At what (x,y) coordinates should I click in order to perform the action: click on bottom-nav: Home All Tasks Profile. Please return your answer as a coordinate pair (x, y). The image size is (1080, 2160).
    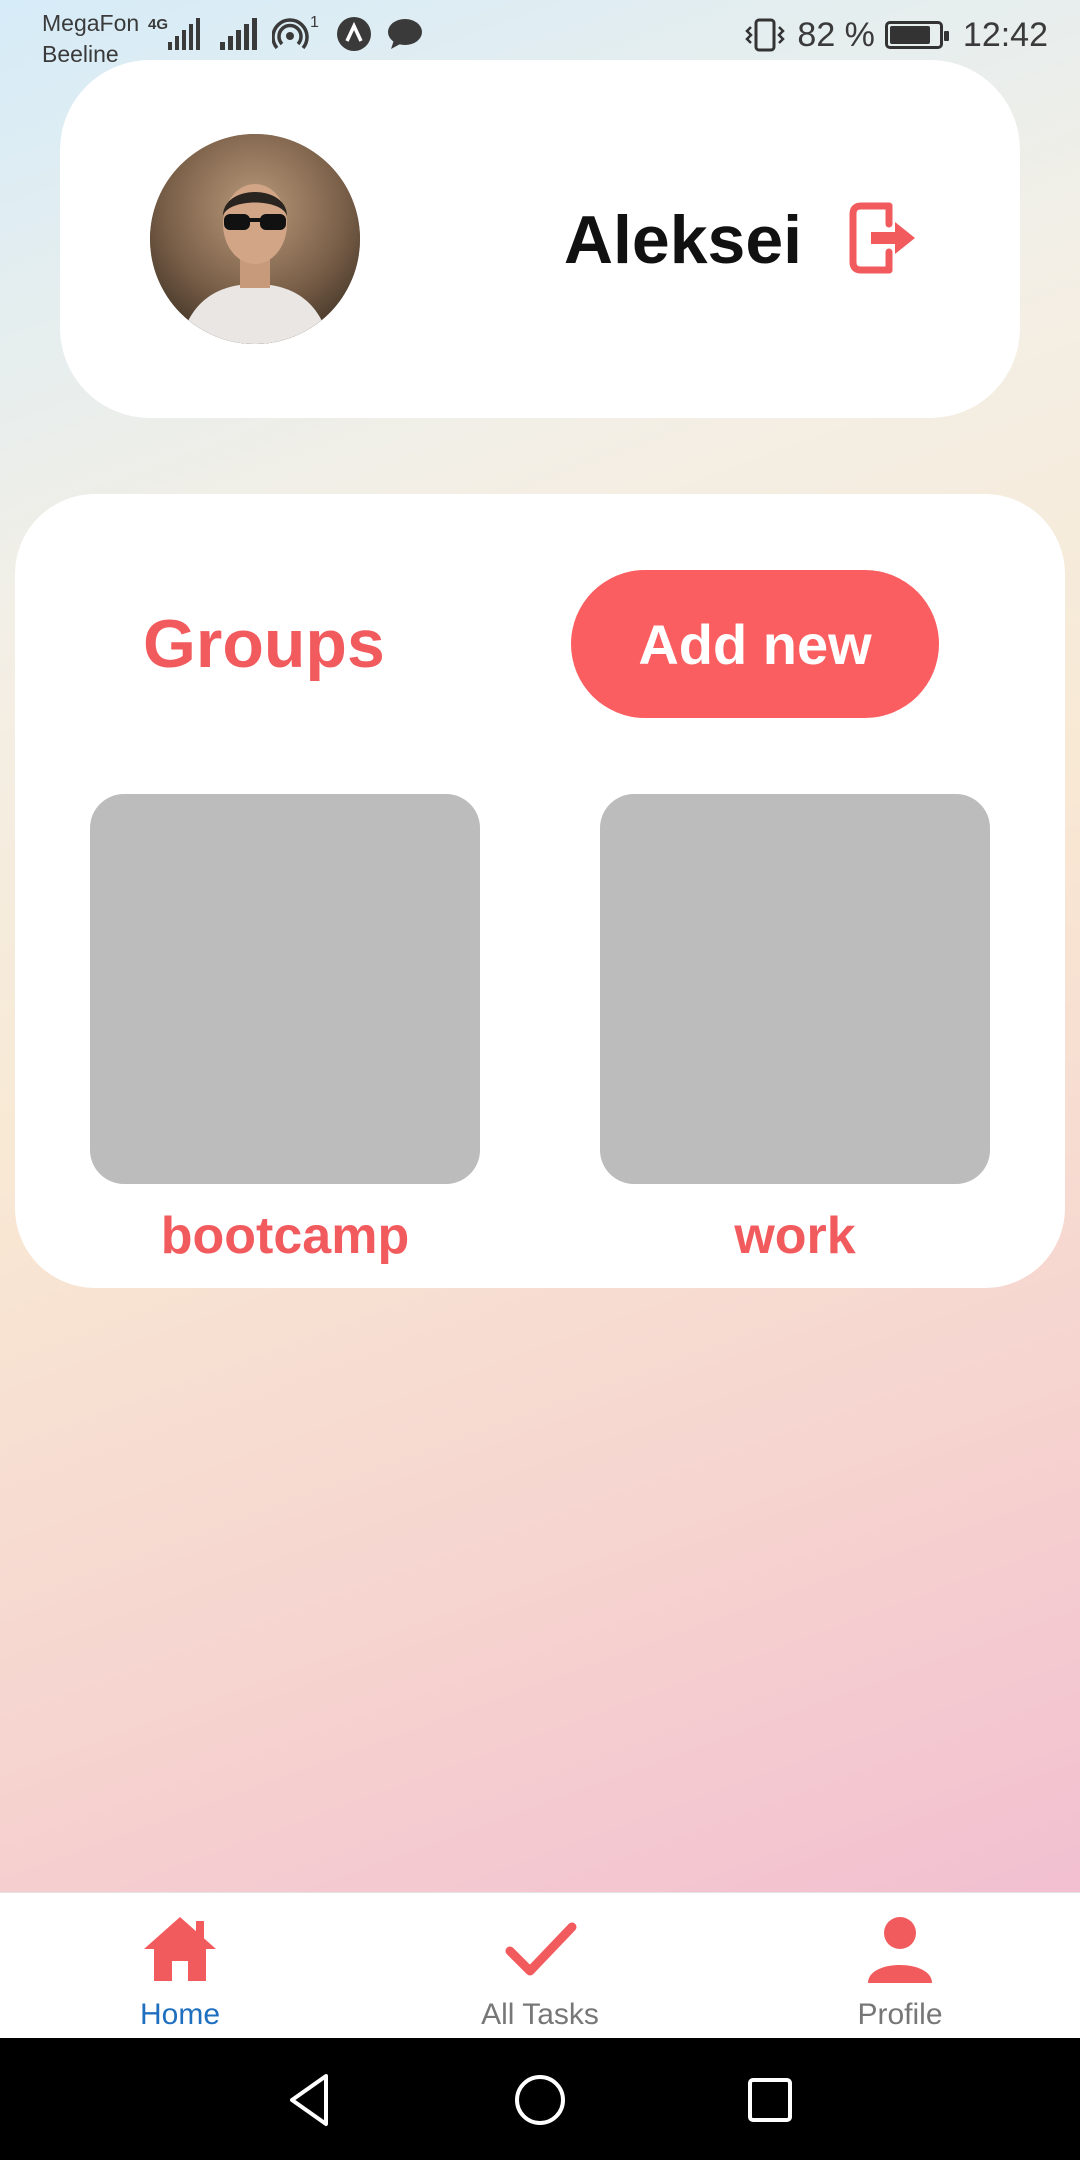
    Looking at the image, I should click on (540, 1965).